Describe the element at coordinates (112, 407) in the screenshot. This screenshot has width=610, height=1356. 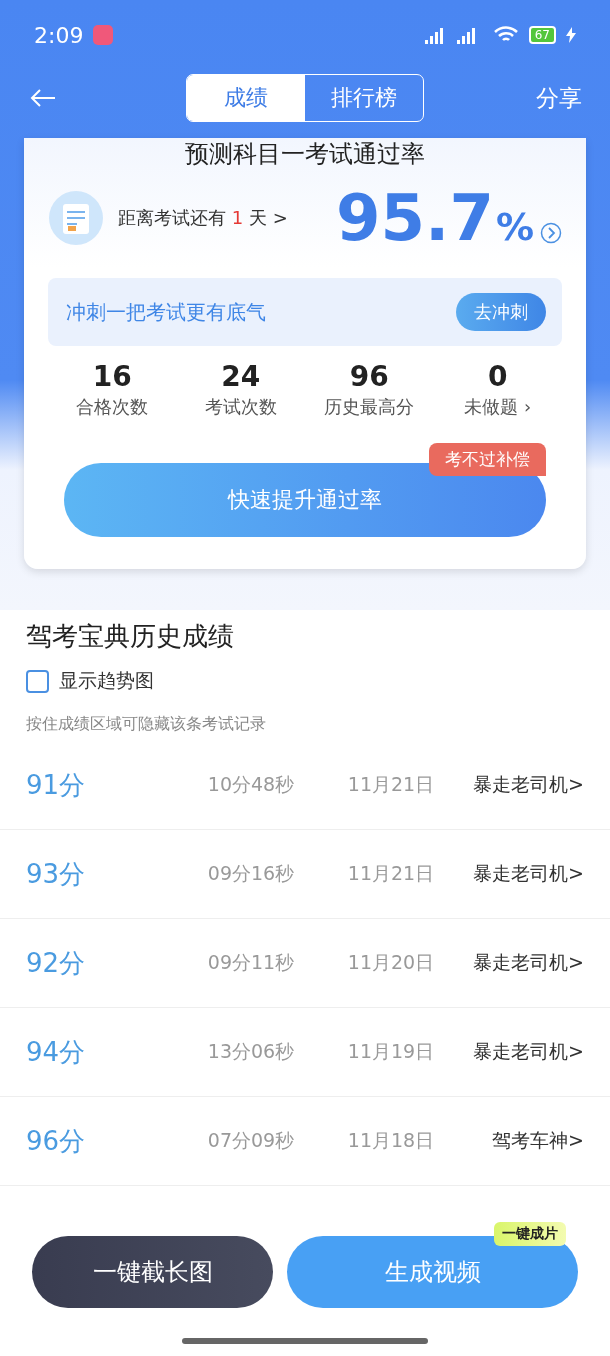
I see `stat-label: 合格次数` at that location.